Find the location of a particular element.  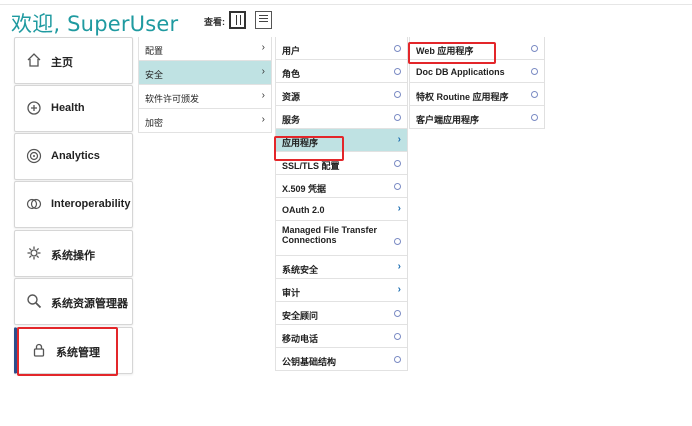

submenu-item-label: Managed File Transfer Connections is located at coordinates (330, 235).